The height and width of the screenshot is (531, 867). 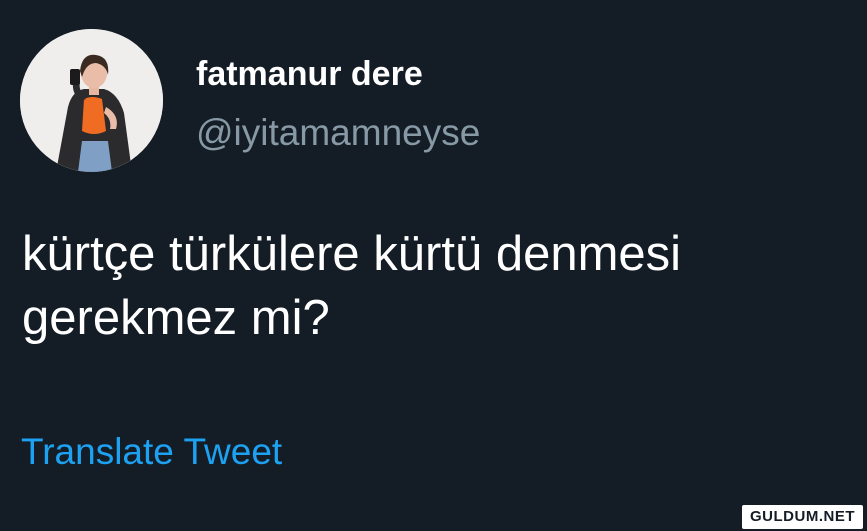 I want to click on translate-tweet-link: Translate Tweet, so click(x=151, y=452).